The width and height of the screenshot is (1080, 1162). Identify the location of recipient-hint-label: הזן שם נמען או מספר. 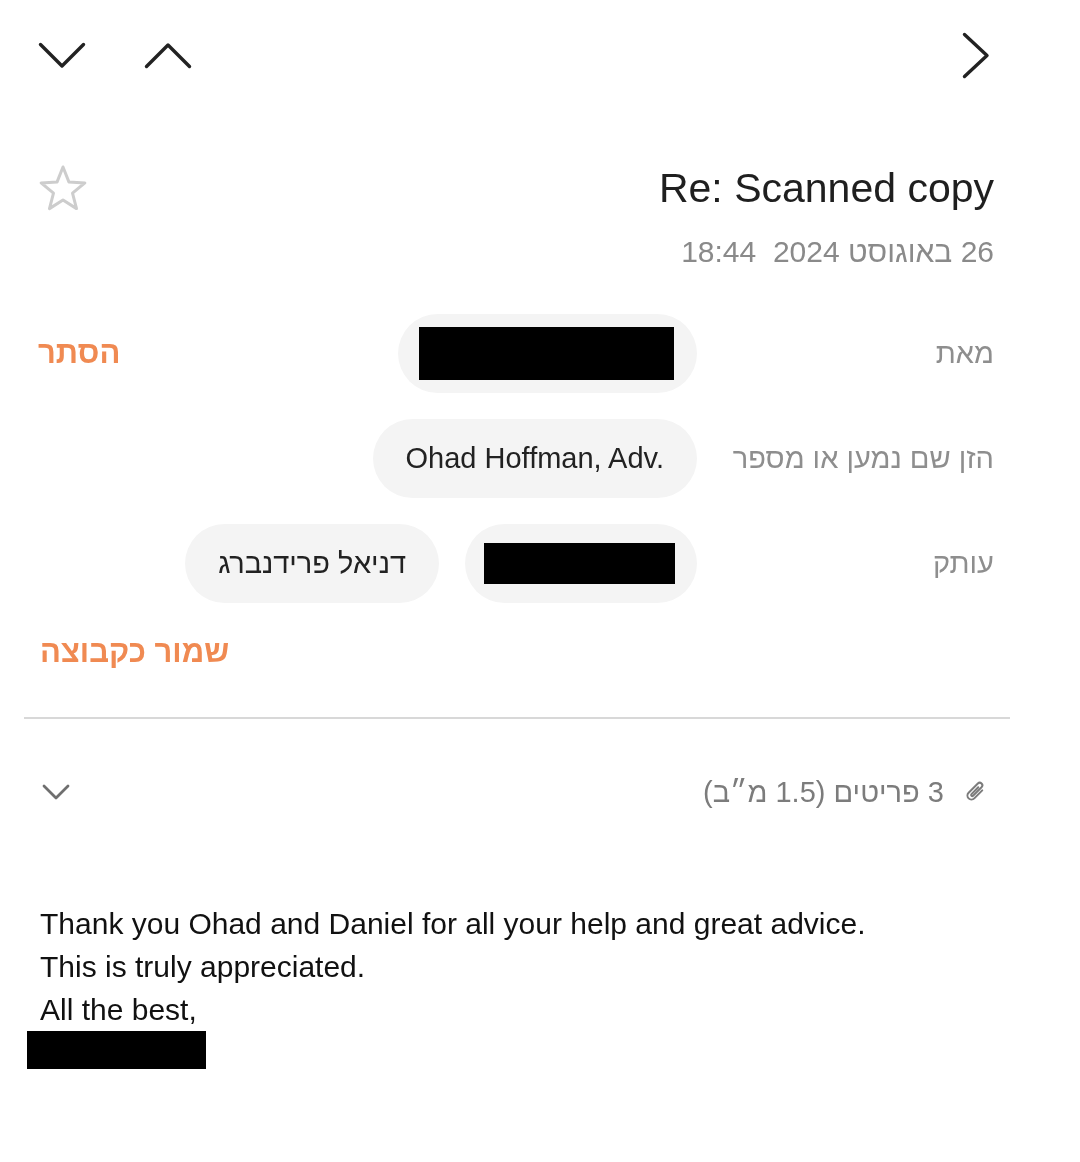
(862, 458).